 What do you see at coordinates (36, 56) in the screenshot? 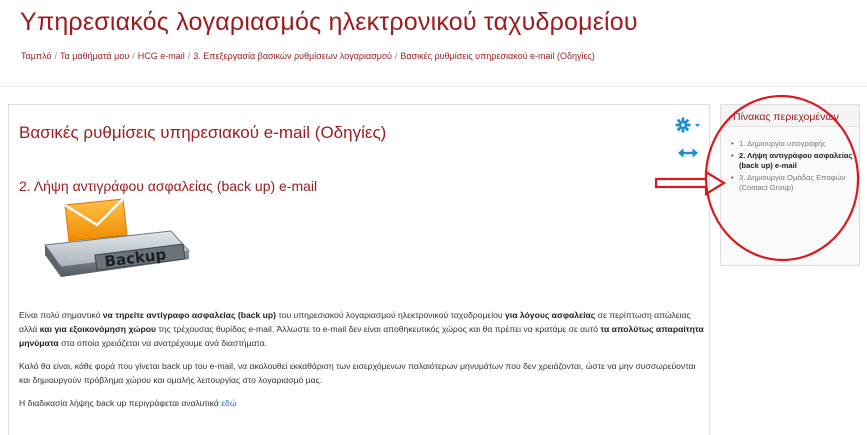
I see `breadcrumb-link-dashboard: Ταμπλό` at bounding box center [36, 56].